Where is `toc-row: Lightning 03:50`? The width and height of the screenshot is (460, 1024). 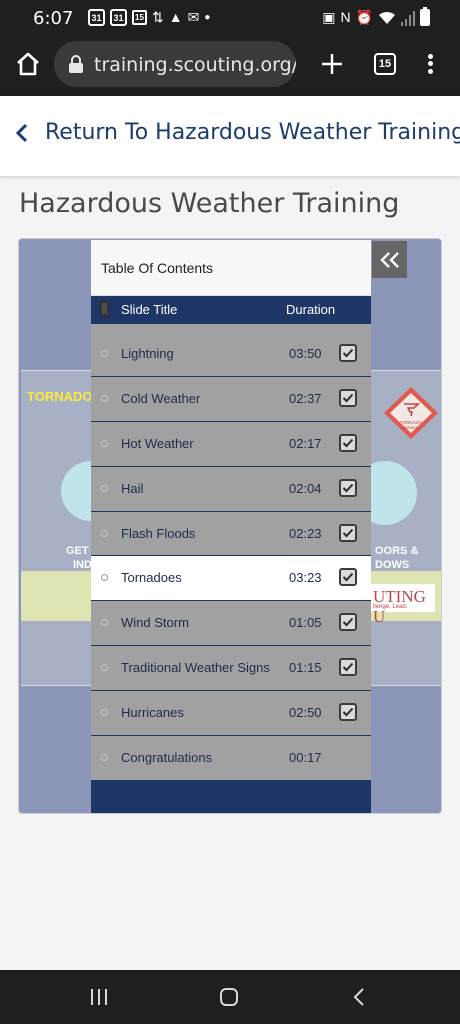 toc-row: Lightning 03:50 is located at coordinates (231, 354).